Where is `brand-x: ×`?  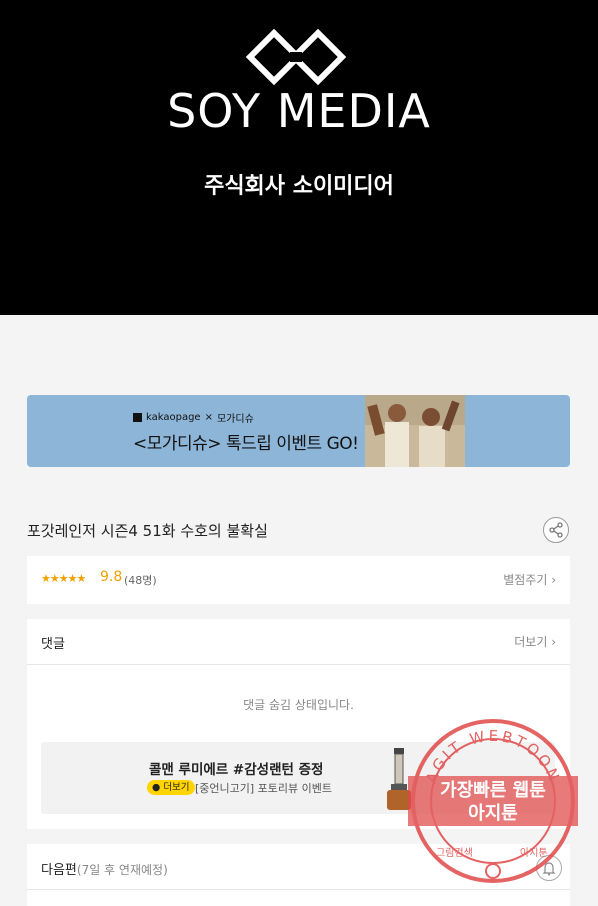
brand-x: × is located at coordinates (208, 417).